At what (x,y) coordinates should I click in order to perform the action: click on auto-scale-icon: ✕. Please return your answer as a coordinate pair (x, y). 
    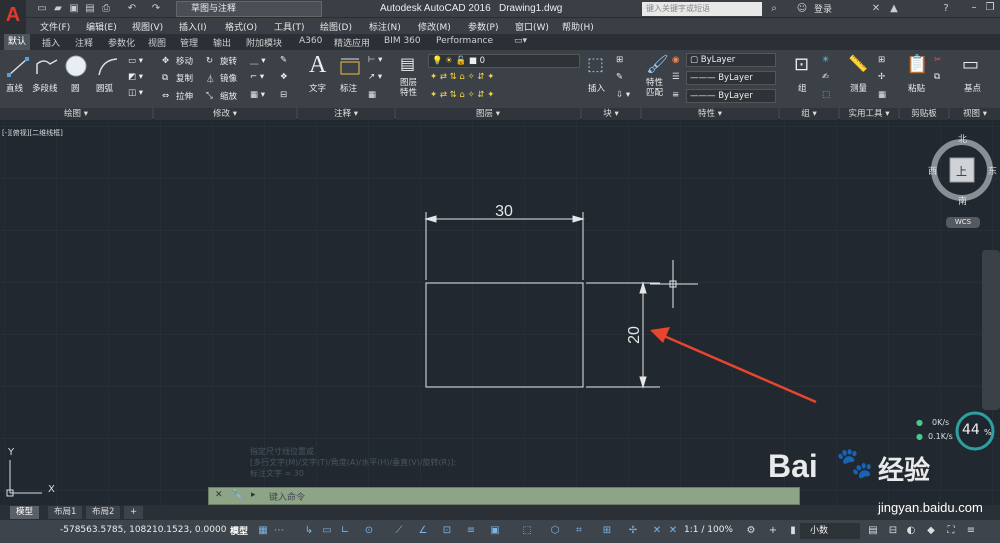
    Looking at the image, I should click on (673, 531).